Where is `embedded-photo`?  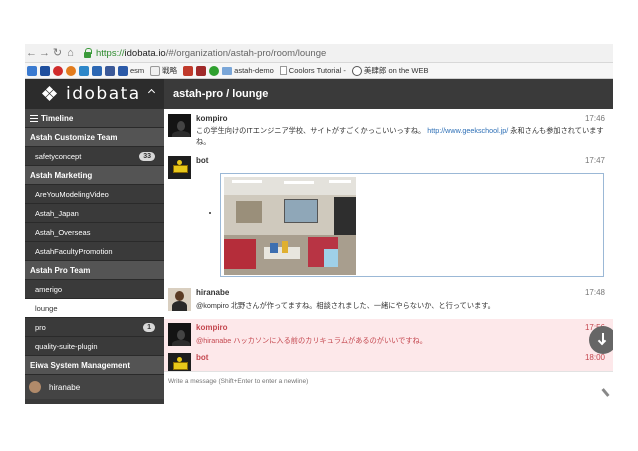
embedded-photo is located at coordinates (290, 226).